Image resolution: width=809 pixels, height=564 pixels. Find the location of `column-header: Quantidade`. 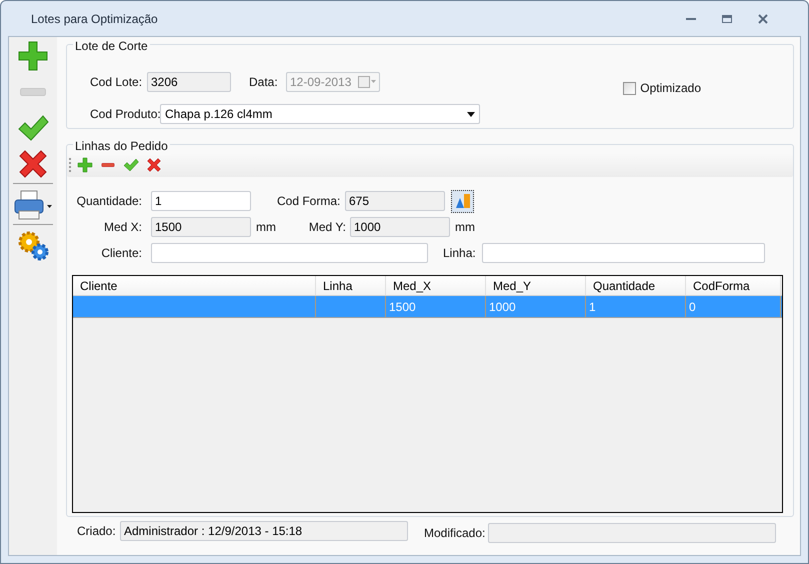

column-header: Quantidade is located at coordinates (636, 285).